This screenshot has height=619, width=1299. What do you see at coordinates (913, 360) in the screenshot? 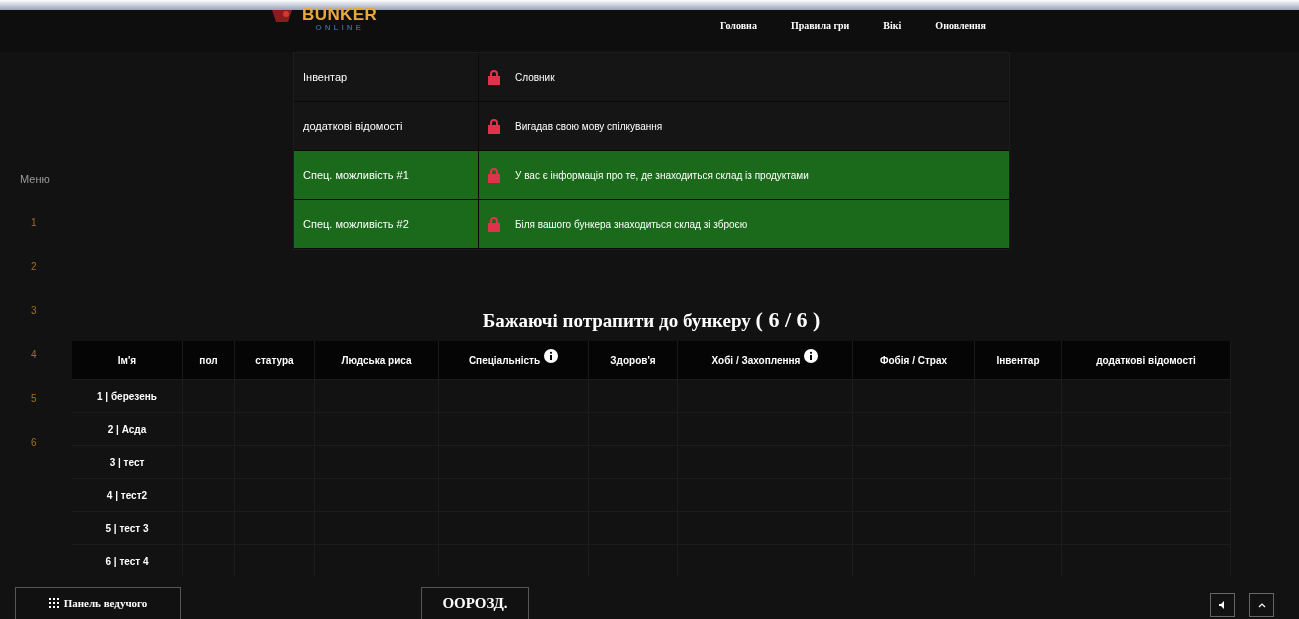
I see `column-label: Фобія / Страх` at bounding box center [913, 360].